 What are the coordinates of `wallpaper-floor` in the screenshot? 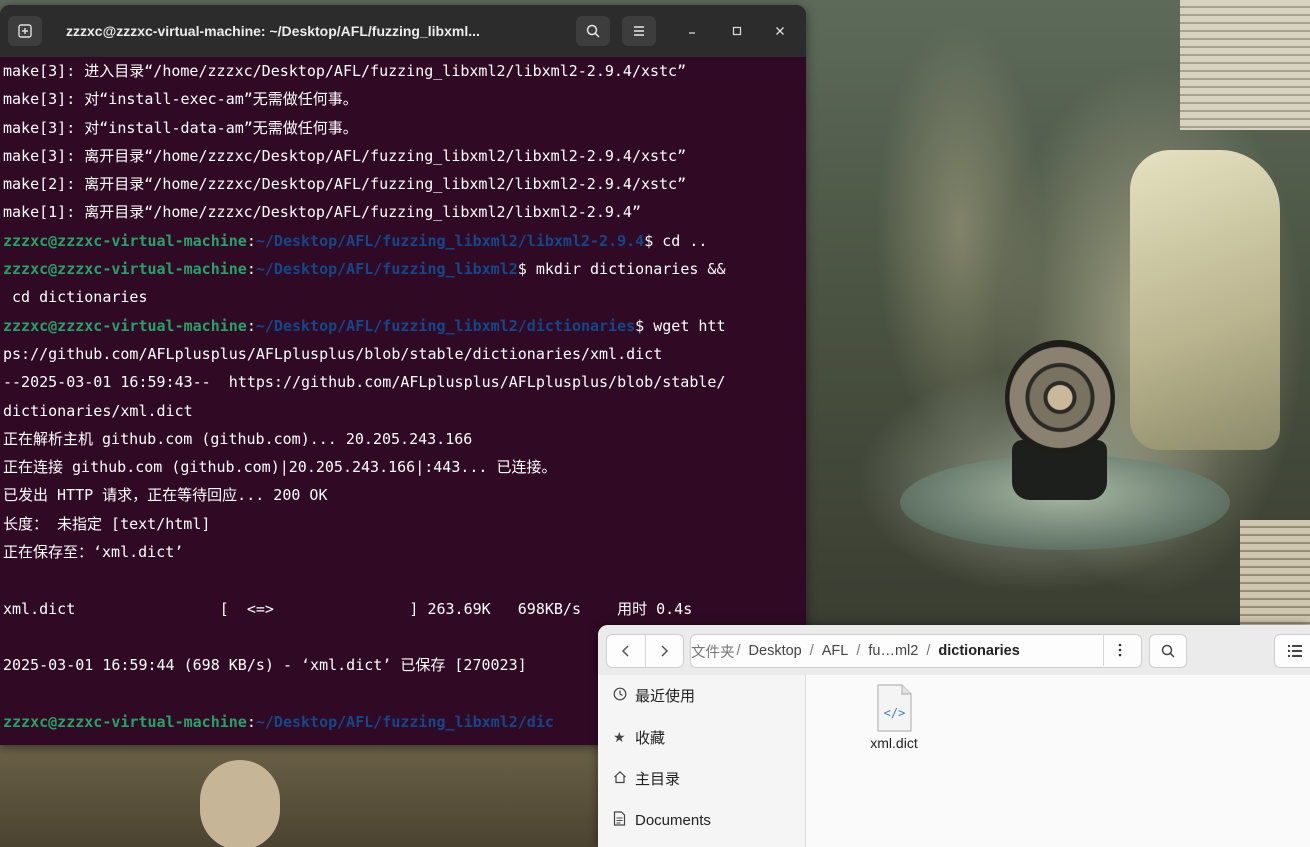 It's located at (300, 796).